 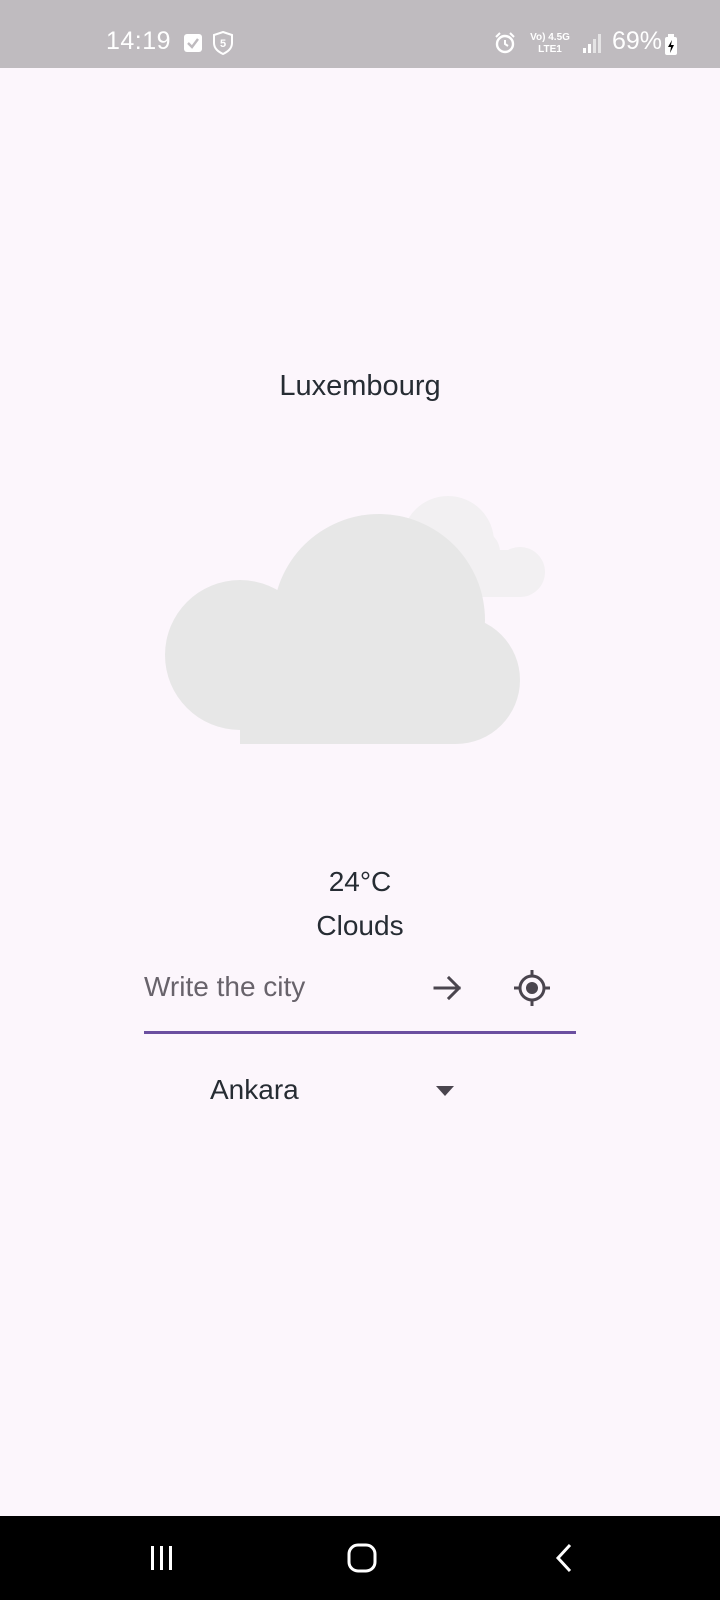 I want to click on navigation-bar, so click(x=360, y=1558).